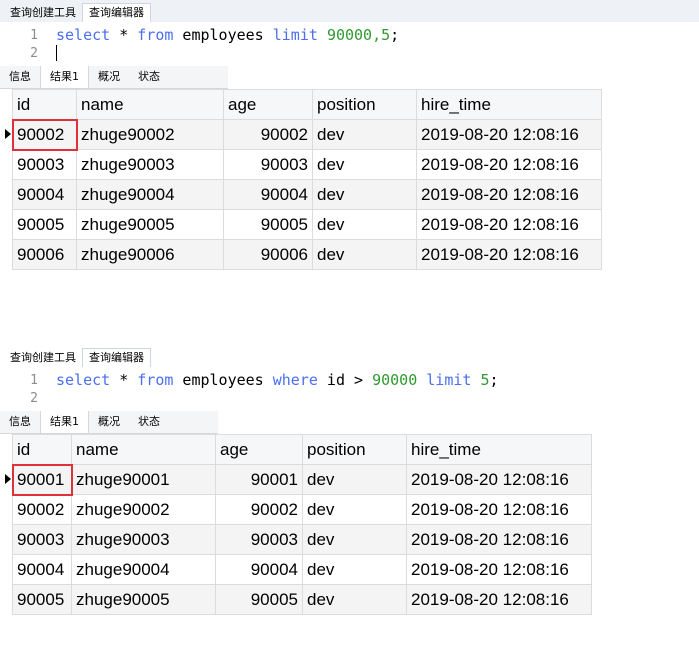 Image resolution: width=699 pixels, height=660 pixels. Describe the element at coordinates (150, 254) in the screenshot. I see `cell-name: zhuge90006` at that location.